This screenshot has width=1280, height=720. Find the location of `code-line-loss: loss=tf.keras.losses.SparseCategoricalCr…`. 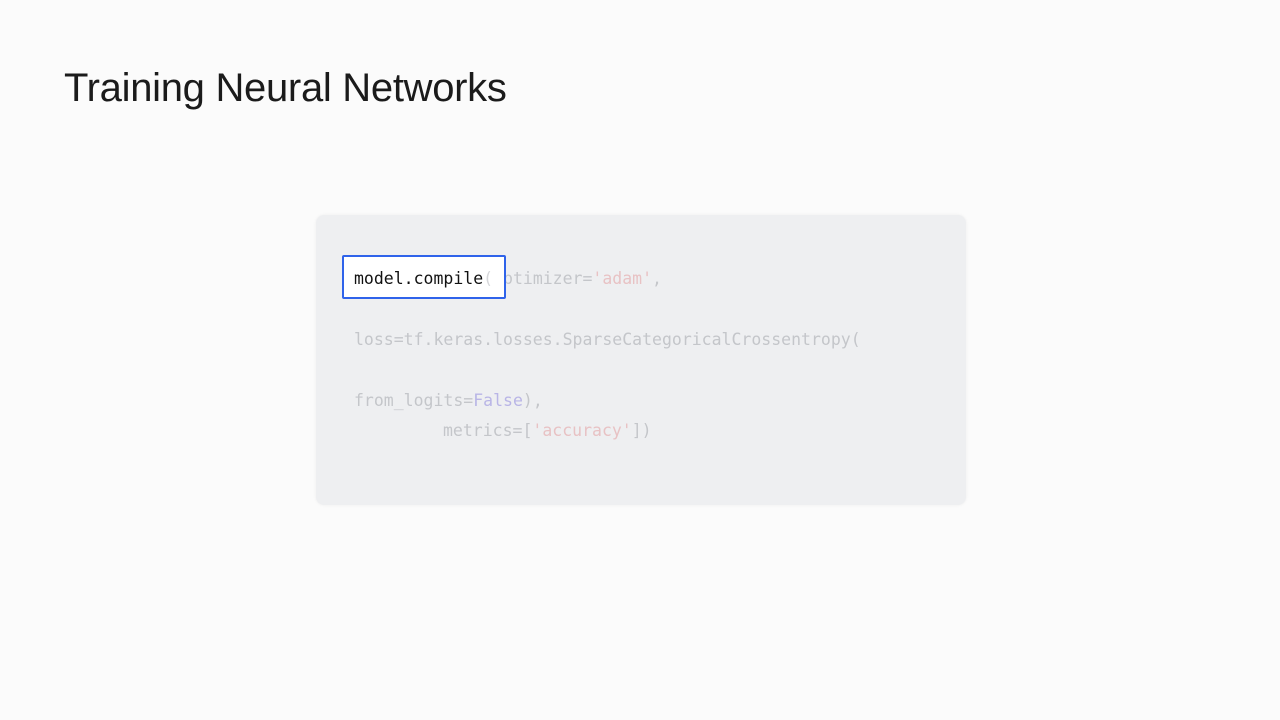

code-line-loss: loss=tf.keras.losses.SparseCategoricalCr… is located at coordinates (607, 339).